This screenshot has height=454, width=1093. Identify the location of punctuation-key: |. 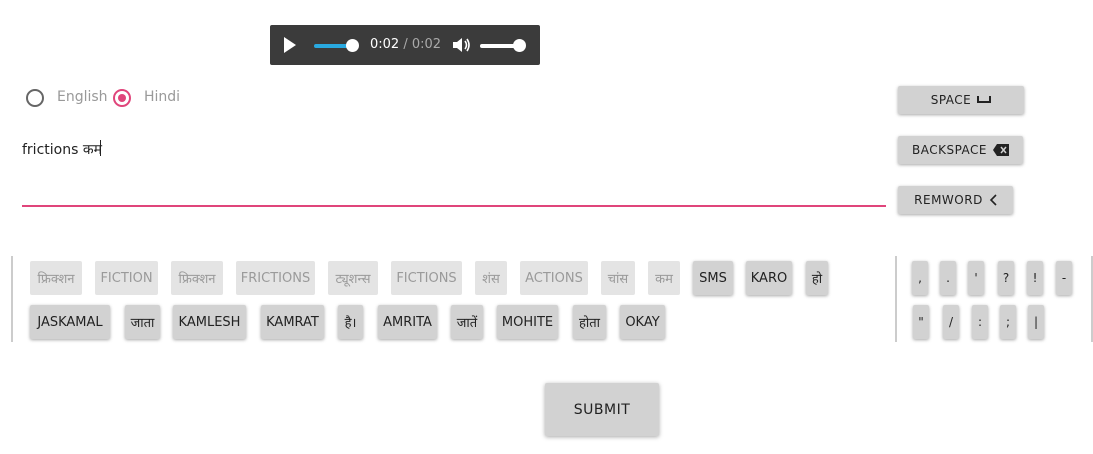
(1036, 322).